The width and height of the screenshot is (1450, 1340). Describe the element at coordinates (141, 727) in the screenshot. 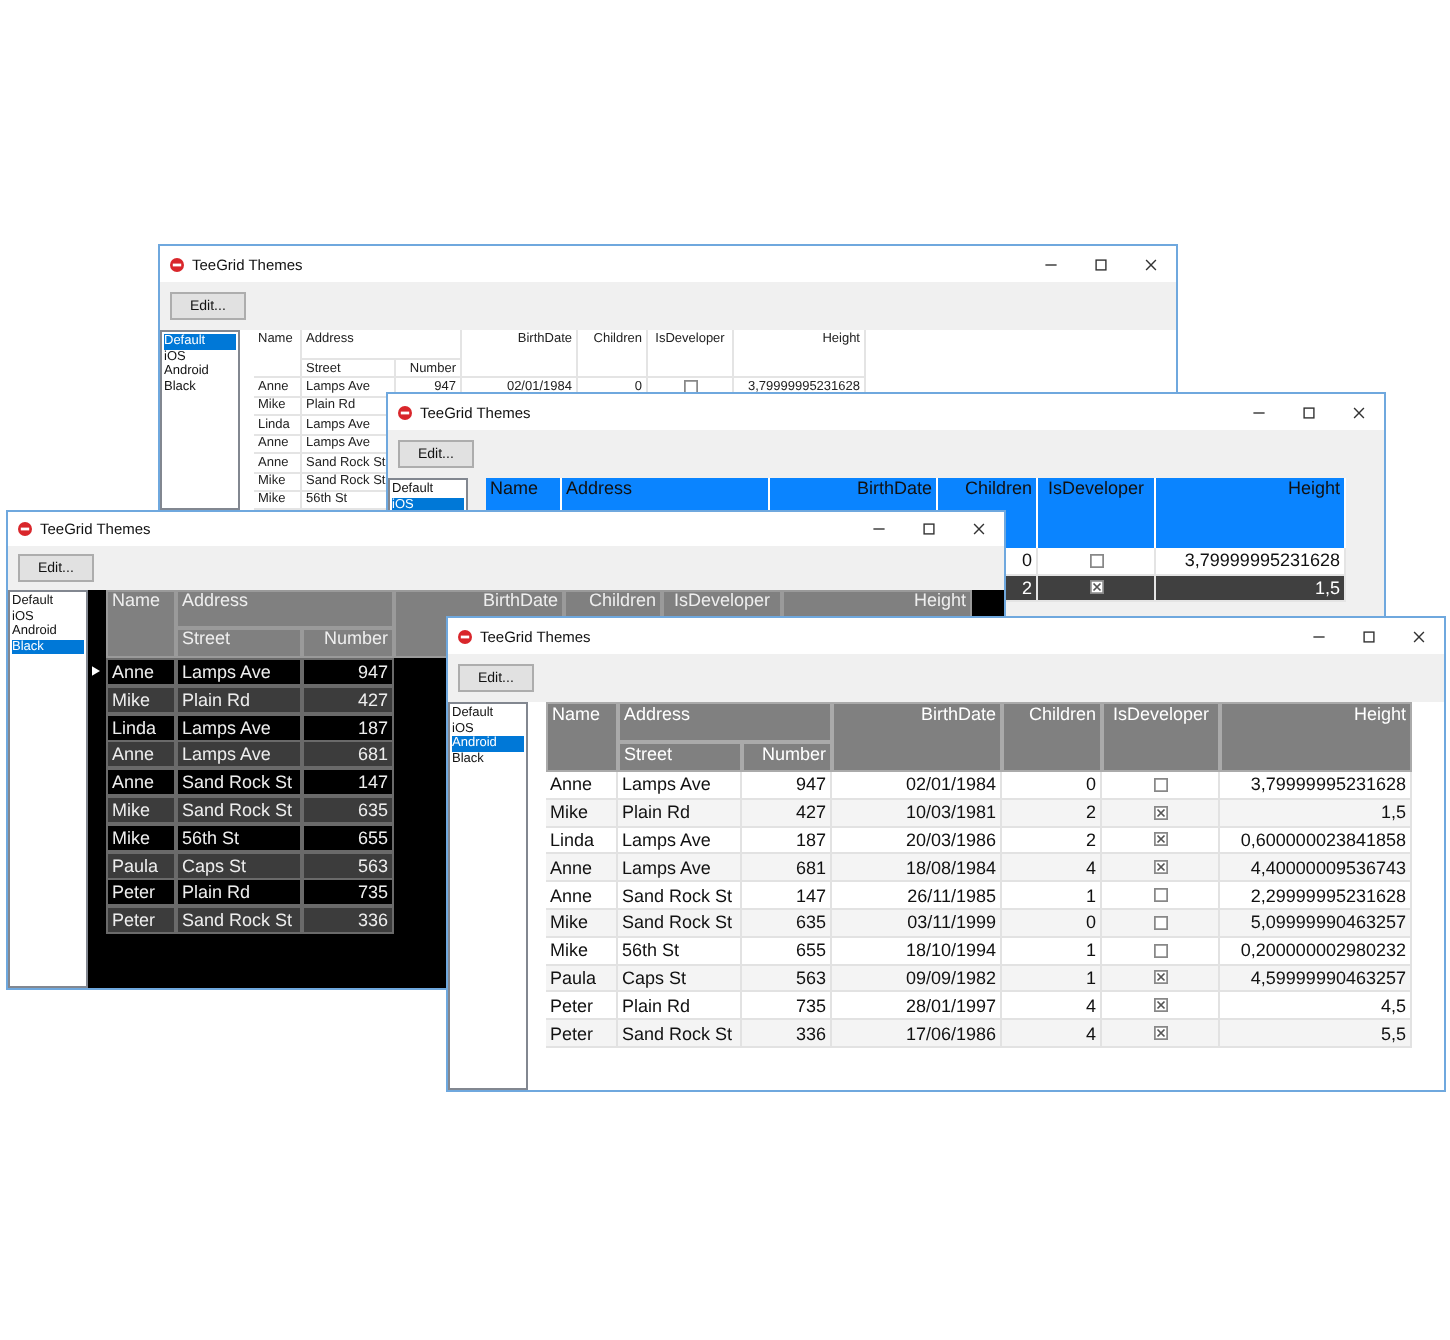

I see `table-cell: Linda` at that location.